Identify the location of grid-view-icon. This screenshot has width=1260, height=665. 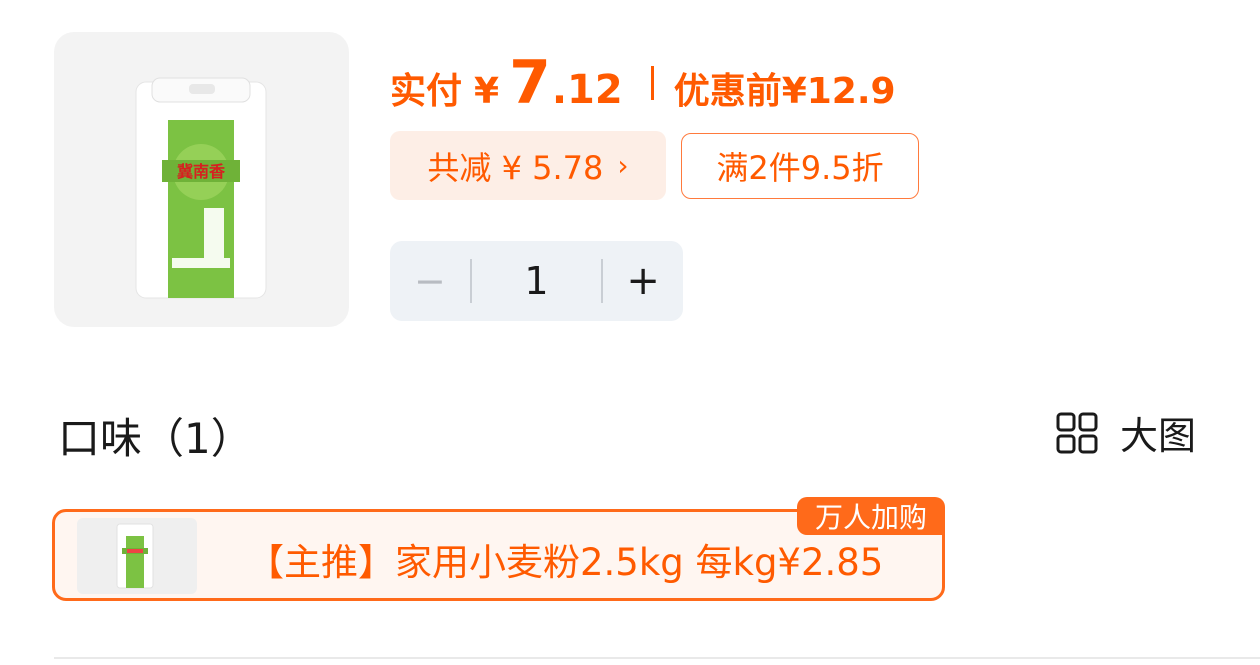
(1077, 432).